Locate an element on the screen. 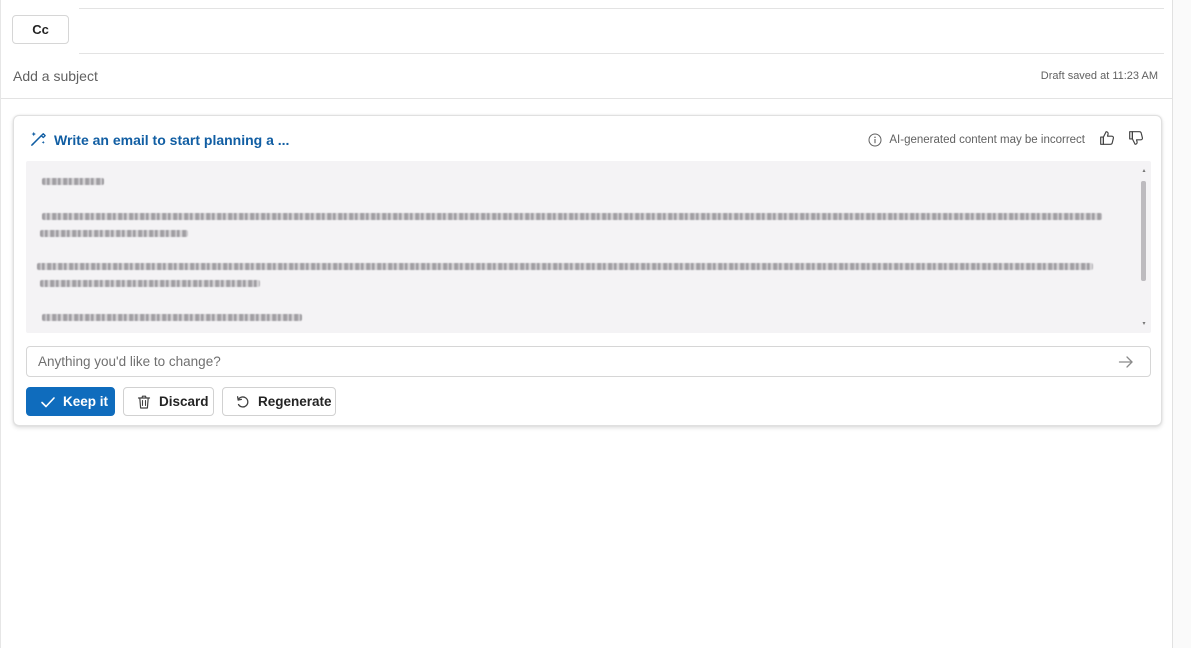 The image size is (1191, 648). subject-row: Add a subject Draft saved at 11:23 AM is located at coordinates (586, 76).